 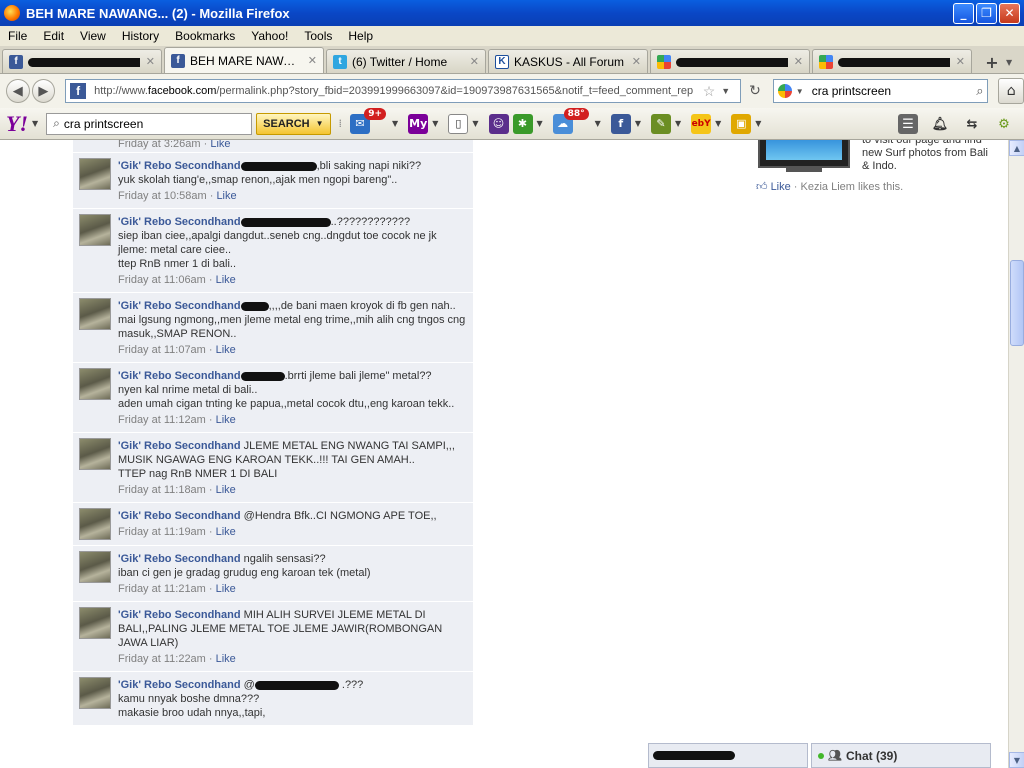 What do you see at coordinates (522, 123) in the screenshot?
I see `answers-icon: ✱` at bounding box center [522, 123].